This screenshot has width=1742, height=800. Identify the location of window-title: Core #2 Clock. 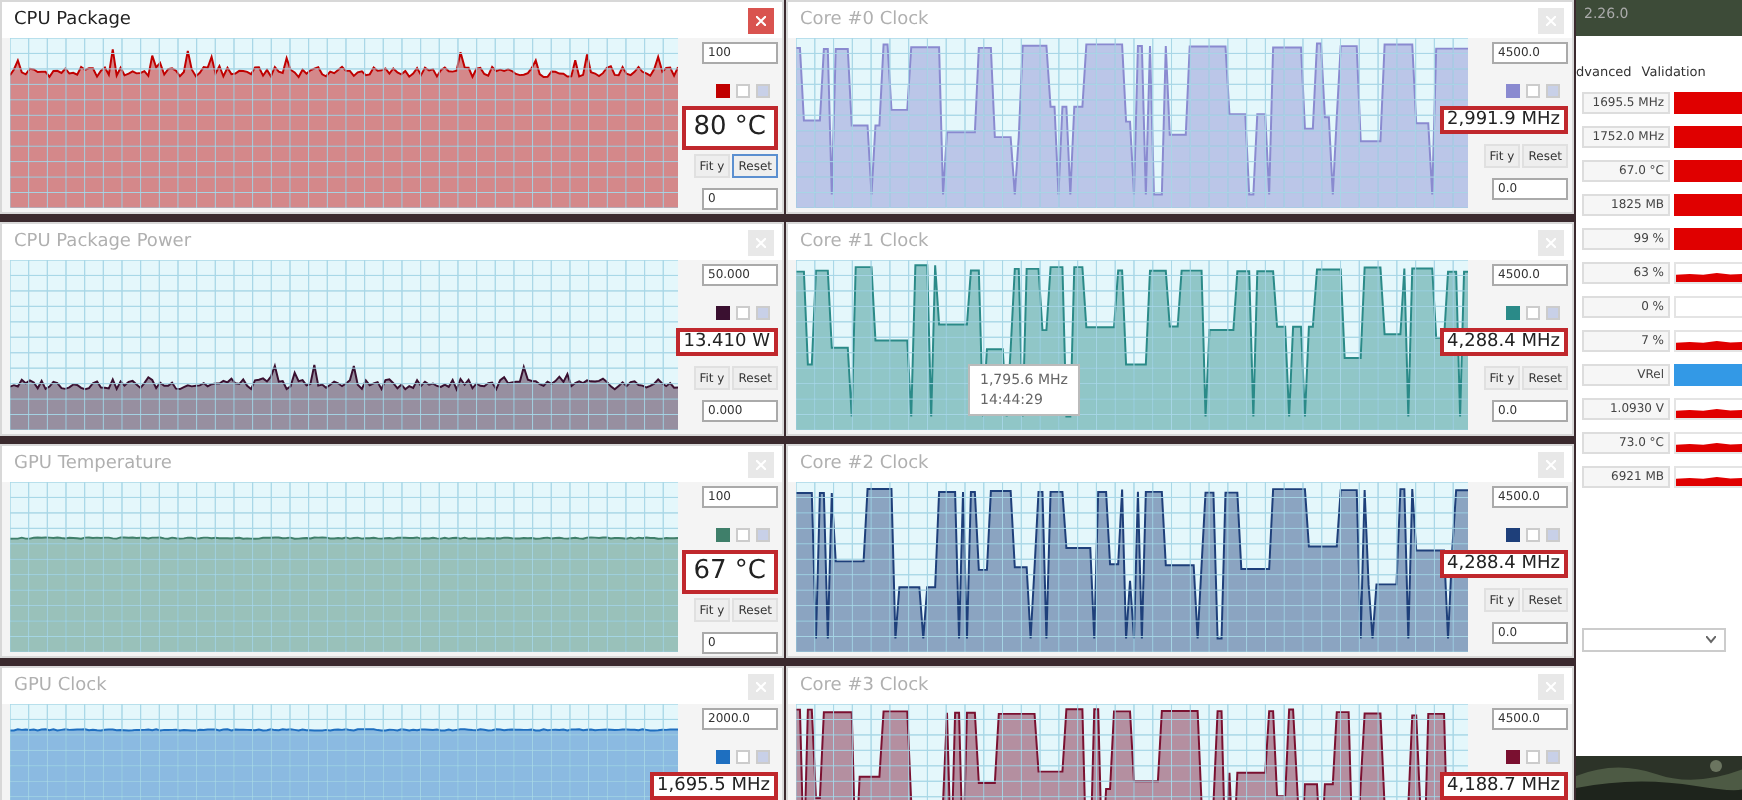
(864, 464).